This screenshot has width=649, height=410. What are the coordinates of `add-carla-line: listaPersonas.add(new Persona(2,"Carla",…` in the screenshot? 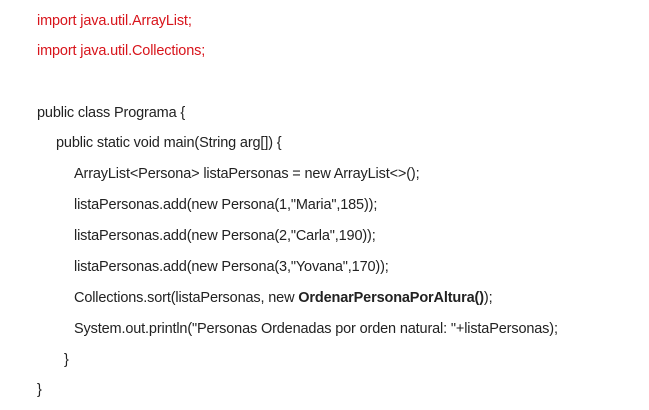 It's located at (225, 236).